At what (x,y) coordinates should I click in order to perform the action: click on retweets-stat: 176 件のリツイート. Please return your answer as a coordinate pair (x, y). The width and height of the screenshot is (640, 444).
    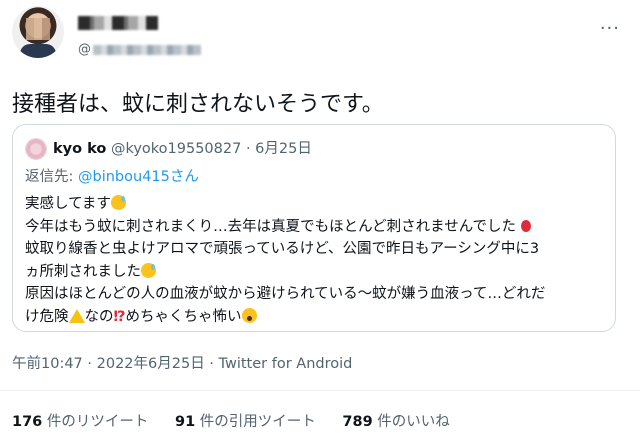
    Looking at the image, I should click on (80, 422).